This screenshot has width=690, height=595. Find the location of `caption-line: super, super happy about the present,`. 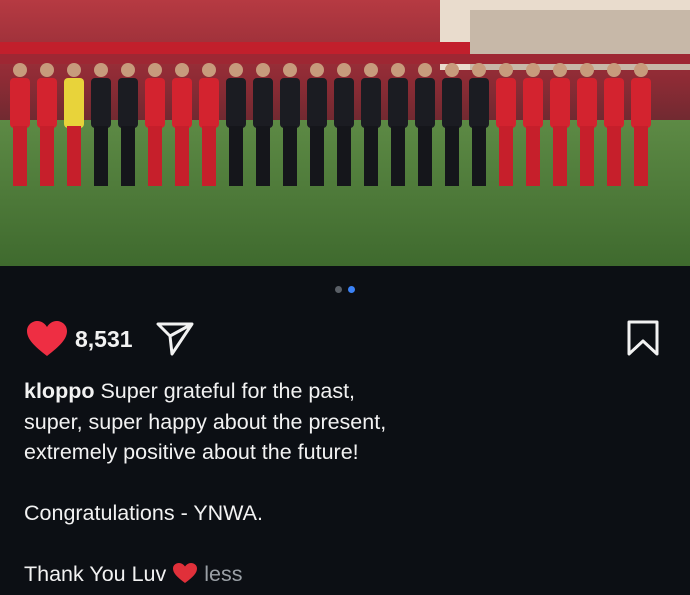

caption-line: super, super happy about the present, is located at coordinates (205, 421).